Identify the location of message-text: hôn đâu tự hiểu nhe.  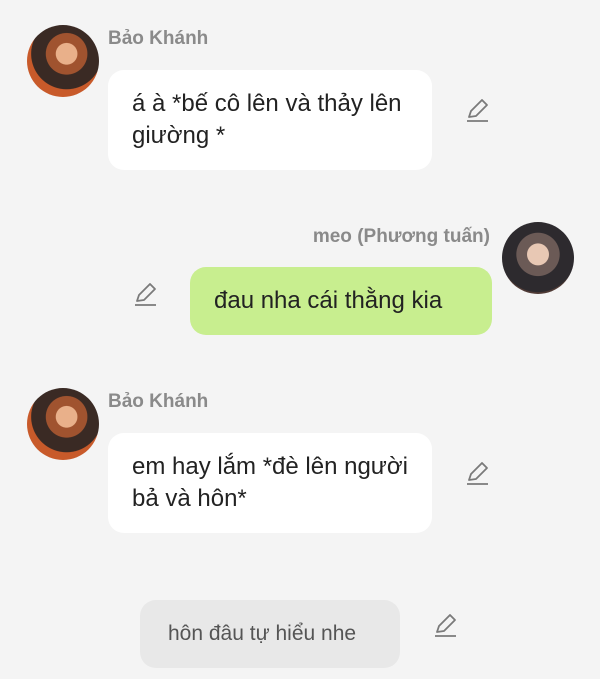
(262, 633).